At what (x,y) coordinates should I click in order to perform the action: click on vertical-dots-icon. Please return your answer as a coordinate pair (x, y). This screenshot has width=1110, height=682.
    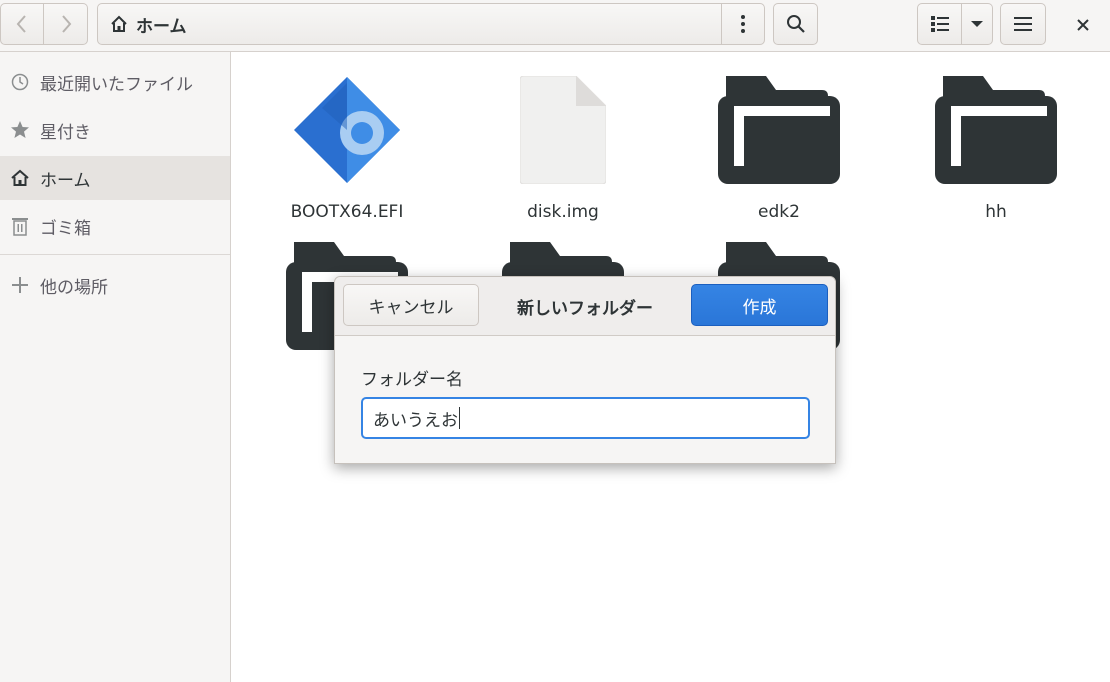
    Looking at the image, I should click on (743, 24).